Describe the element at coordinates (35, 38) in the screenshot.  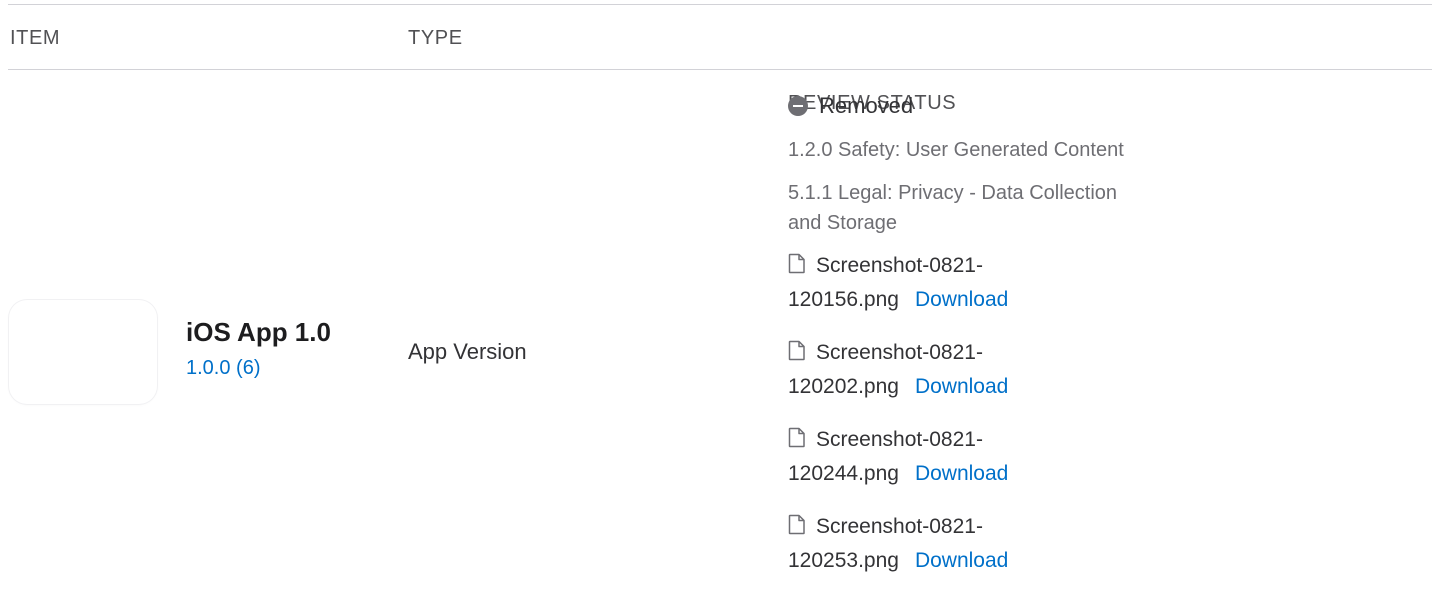
I see `column-header-item: ITEM` at that location.